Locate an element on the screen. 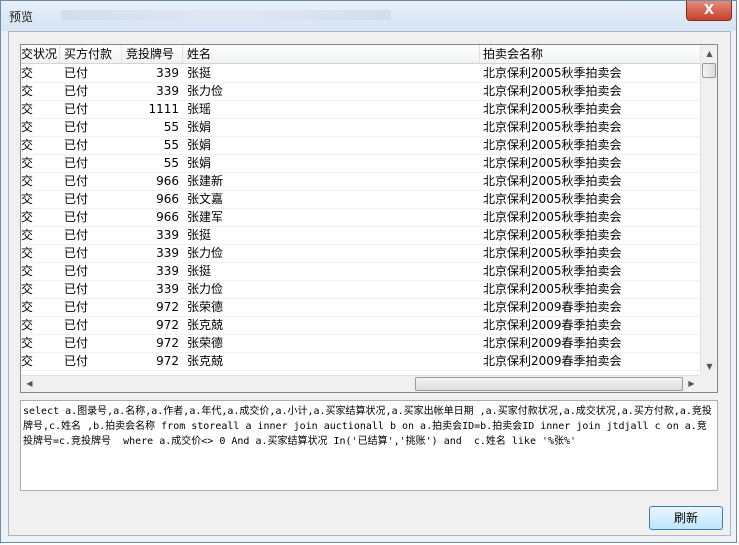 The width and height of the screenshot is (739, 545). cell-name: 张建新 is located at coordinates (205, 181).